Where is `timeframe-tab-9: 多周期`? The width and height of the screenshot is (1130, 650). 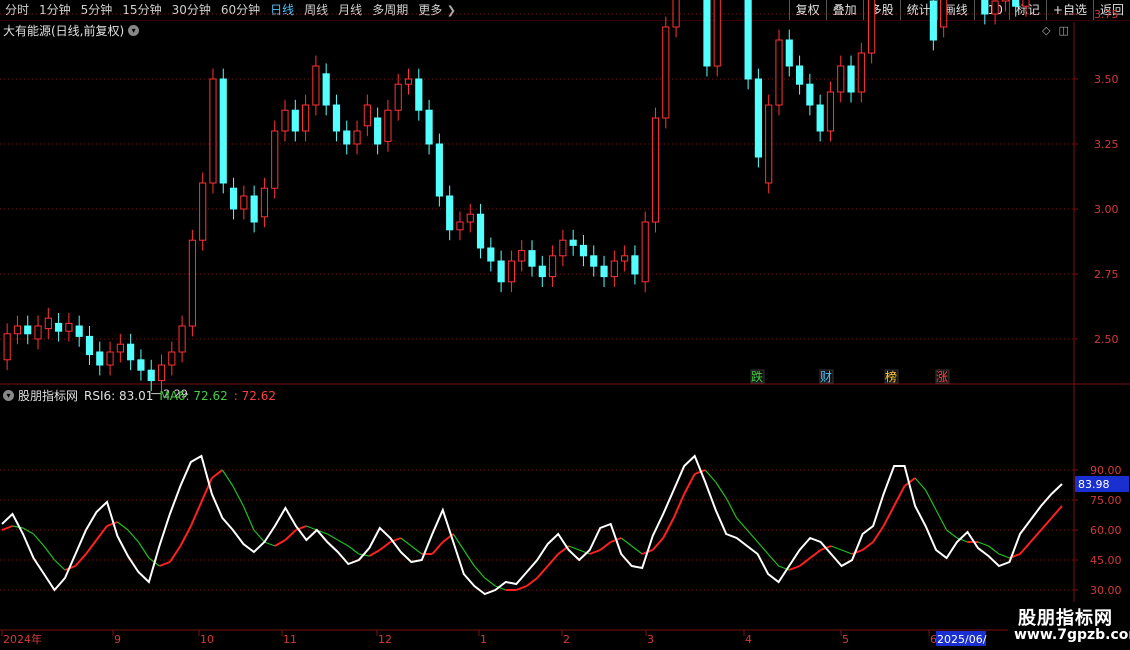
timeframe-tab-9: 多周期 is located at coordinates (390, 10).